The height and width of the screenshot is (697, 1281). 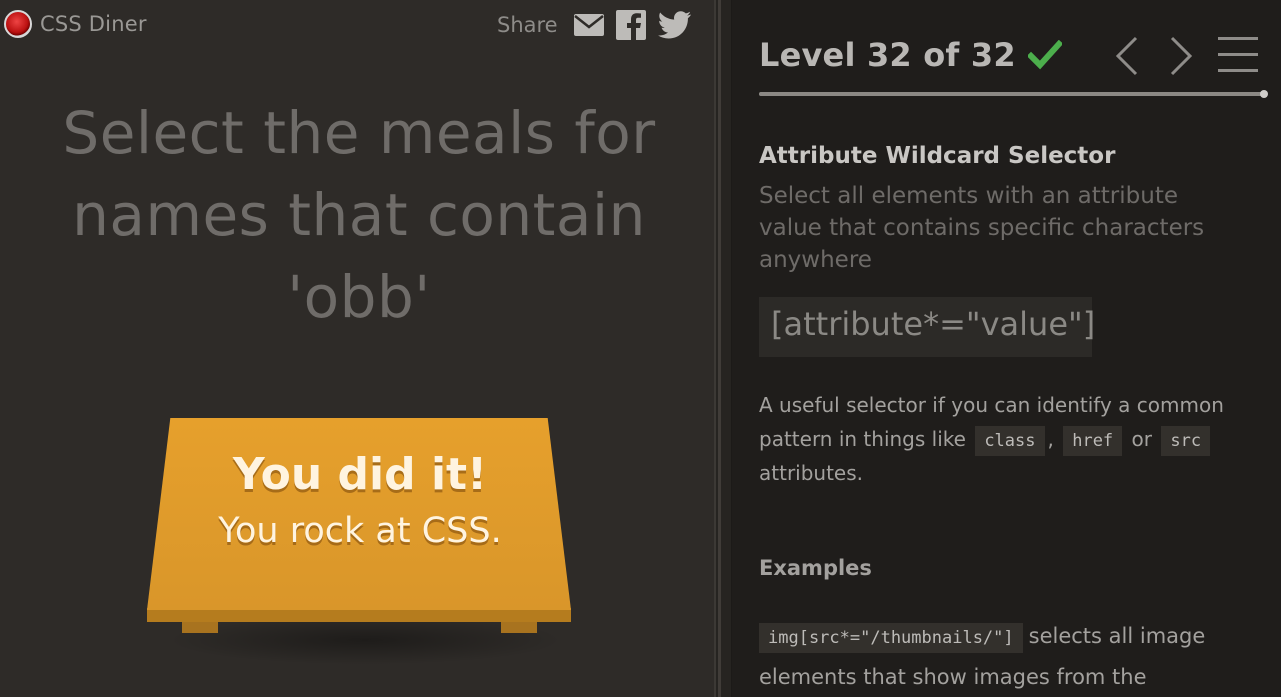 What do you see at coordinates (1141, 439) in the screenshot?
I see `hint-separator: or` at bounding box center [1141, 439].